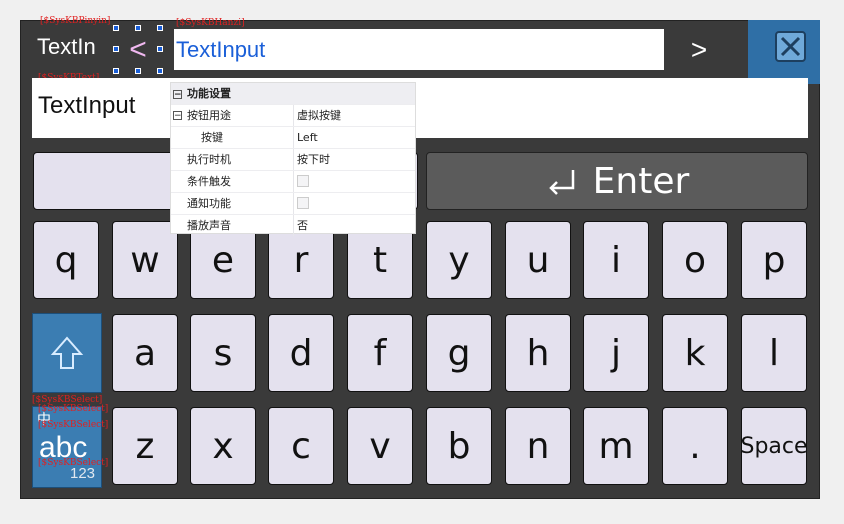 The image size is (844, 524). I want to click on key-a: a, so click(145, 353).